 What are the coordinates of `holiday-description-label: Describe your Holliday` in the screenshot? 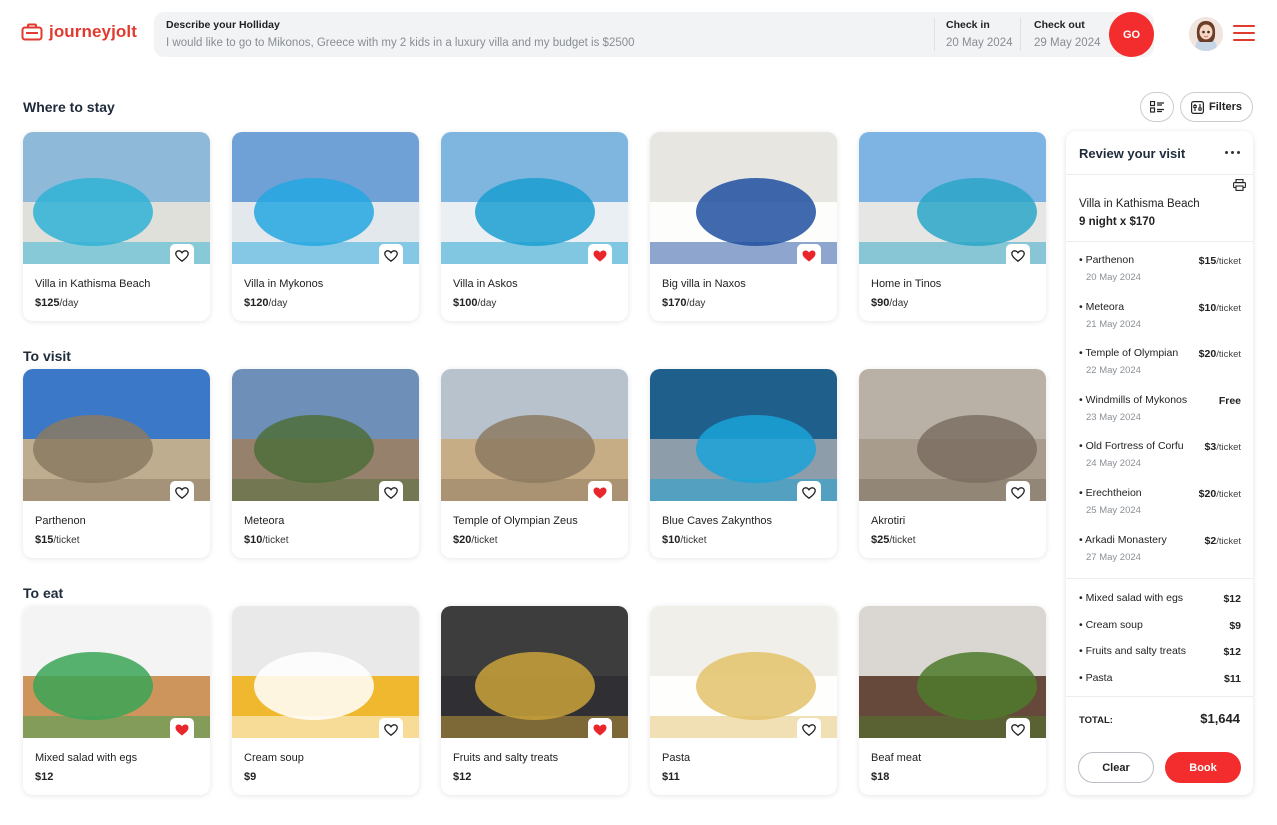 It's located at (223, 25).